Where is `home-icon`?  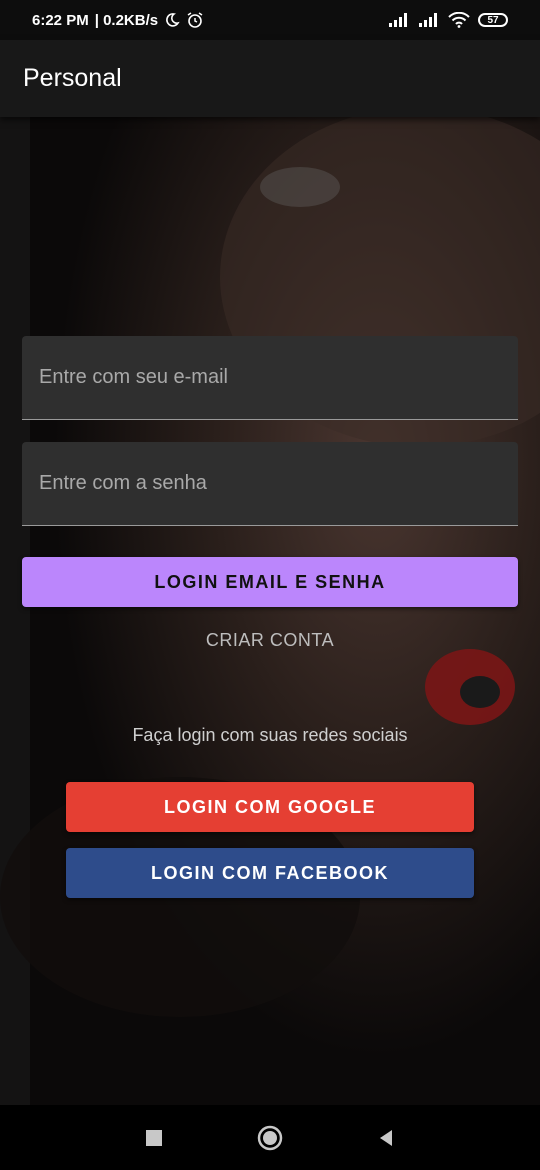 home-icon is located at coordinates (270, 1138).